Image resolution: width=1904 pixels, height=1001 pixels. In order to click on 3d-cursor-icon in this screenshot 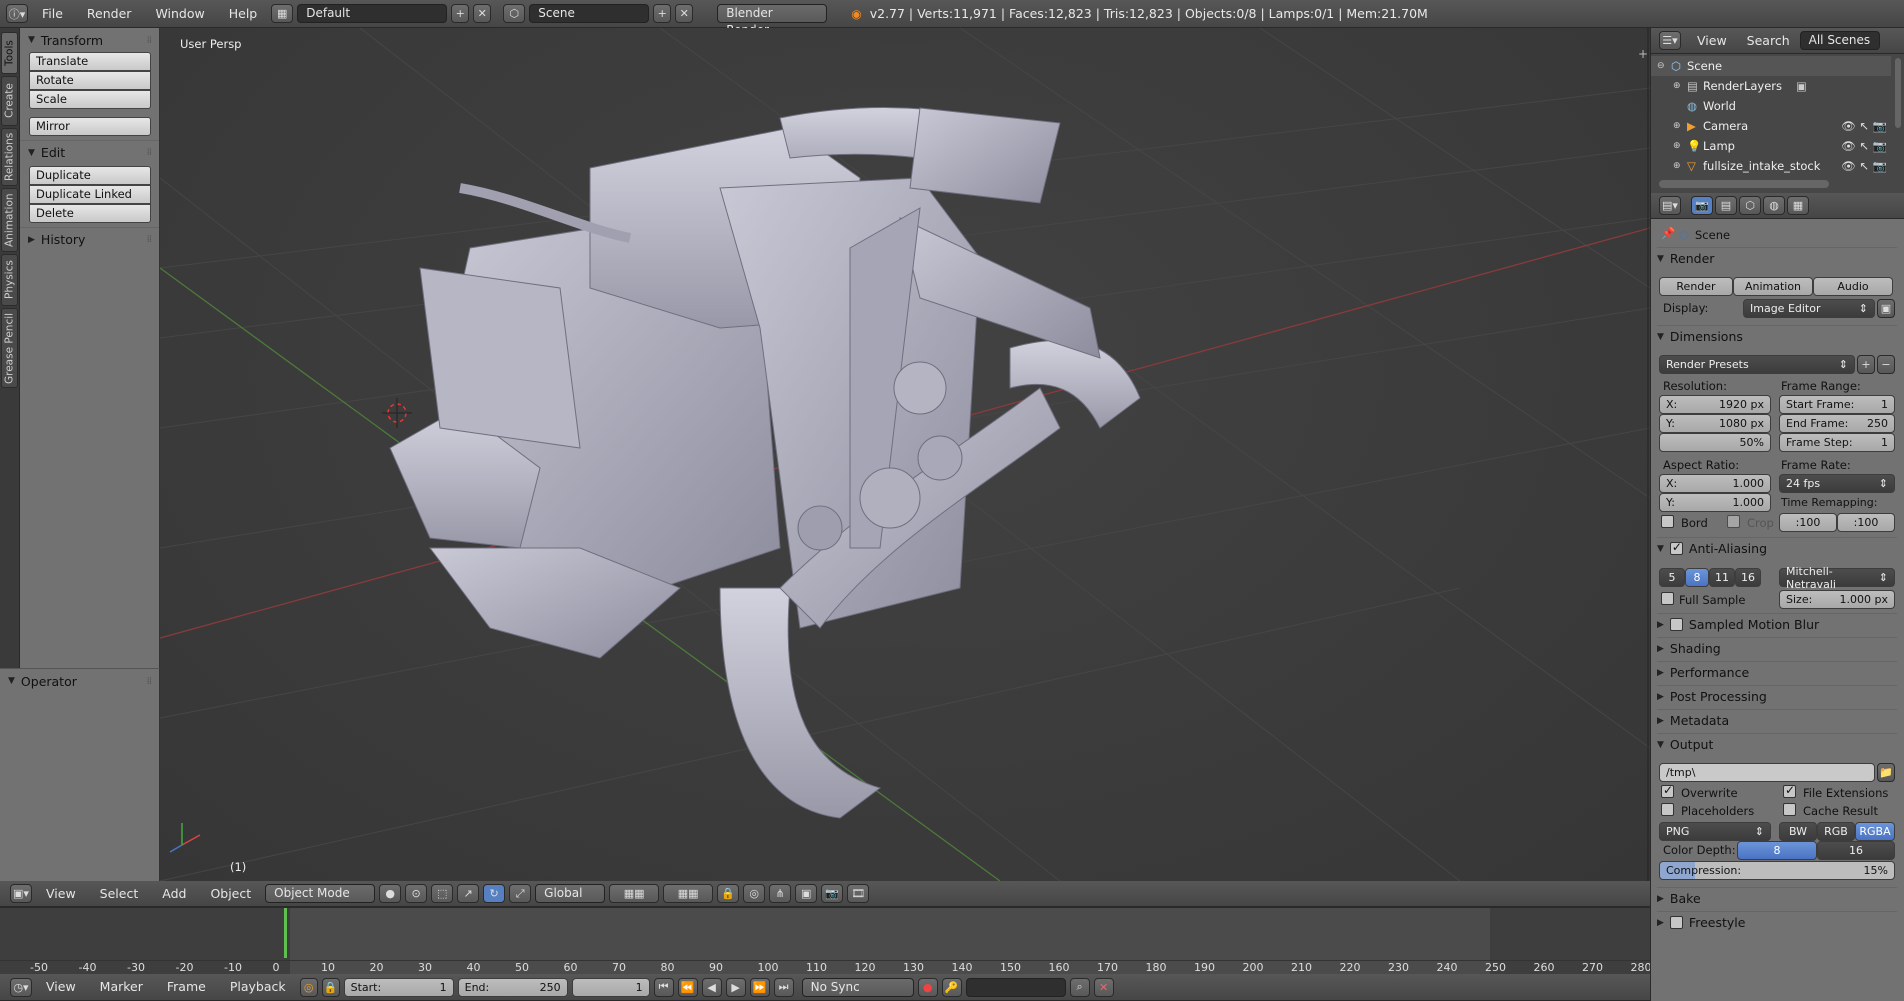, I will do `click(397, 413)`.